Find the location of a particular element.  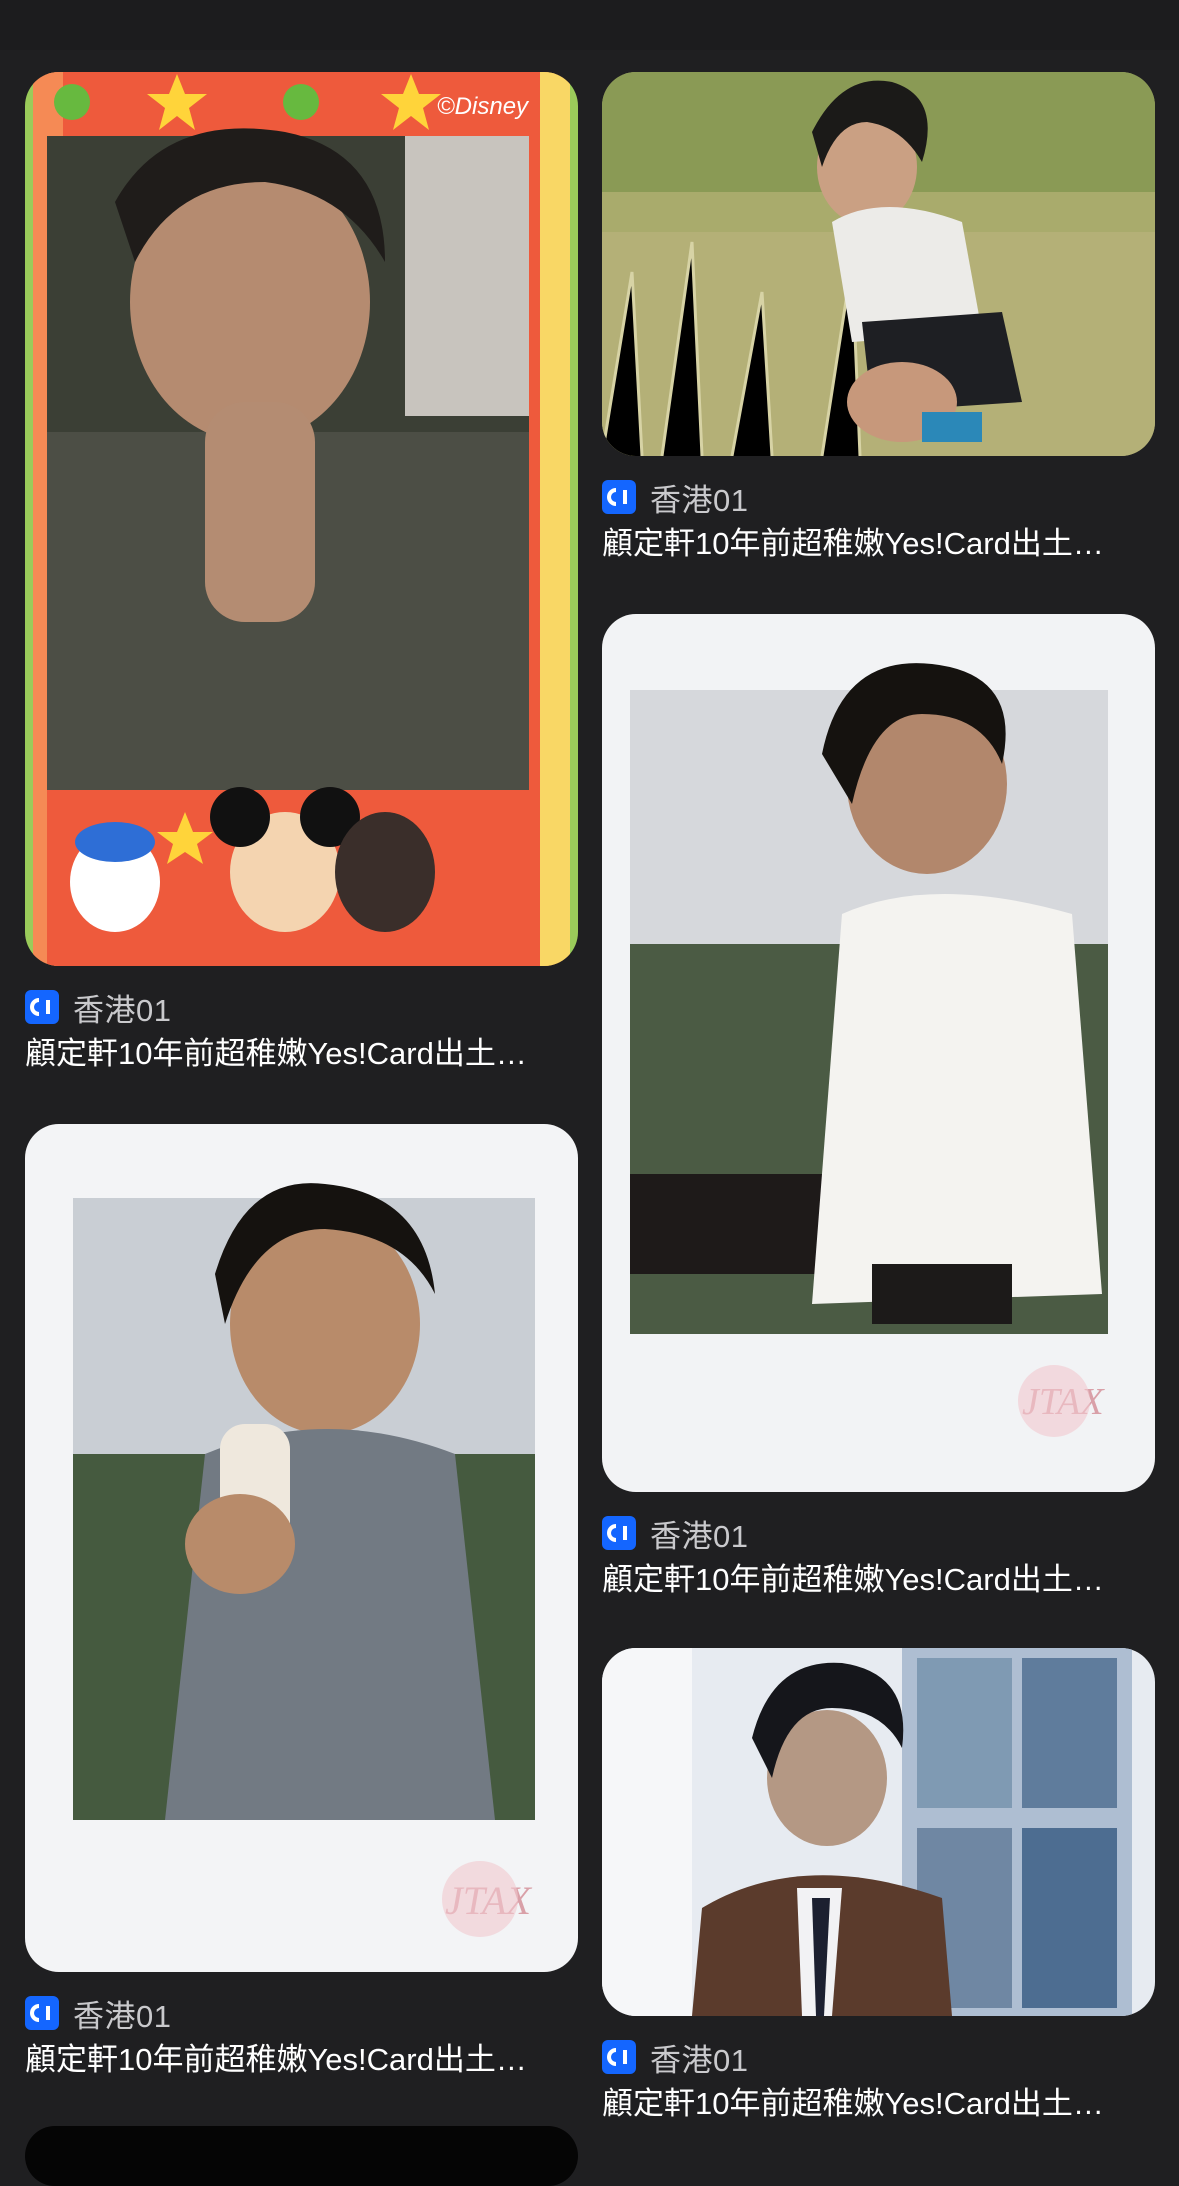

next-result-image-partial is located at coordinates (301, 2156).